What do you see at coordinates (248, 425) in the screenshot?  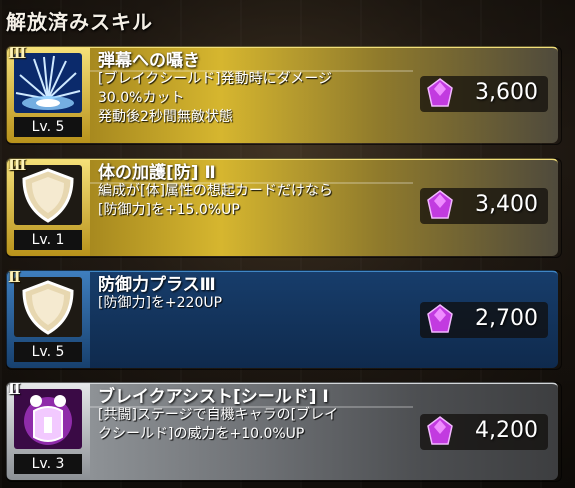 I see `skill-description: [共闘]ステージで自機キャラの[ブレイ クシールド]の威力を+10.0%UP` at bounding box center [248, 425].